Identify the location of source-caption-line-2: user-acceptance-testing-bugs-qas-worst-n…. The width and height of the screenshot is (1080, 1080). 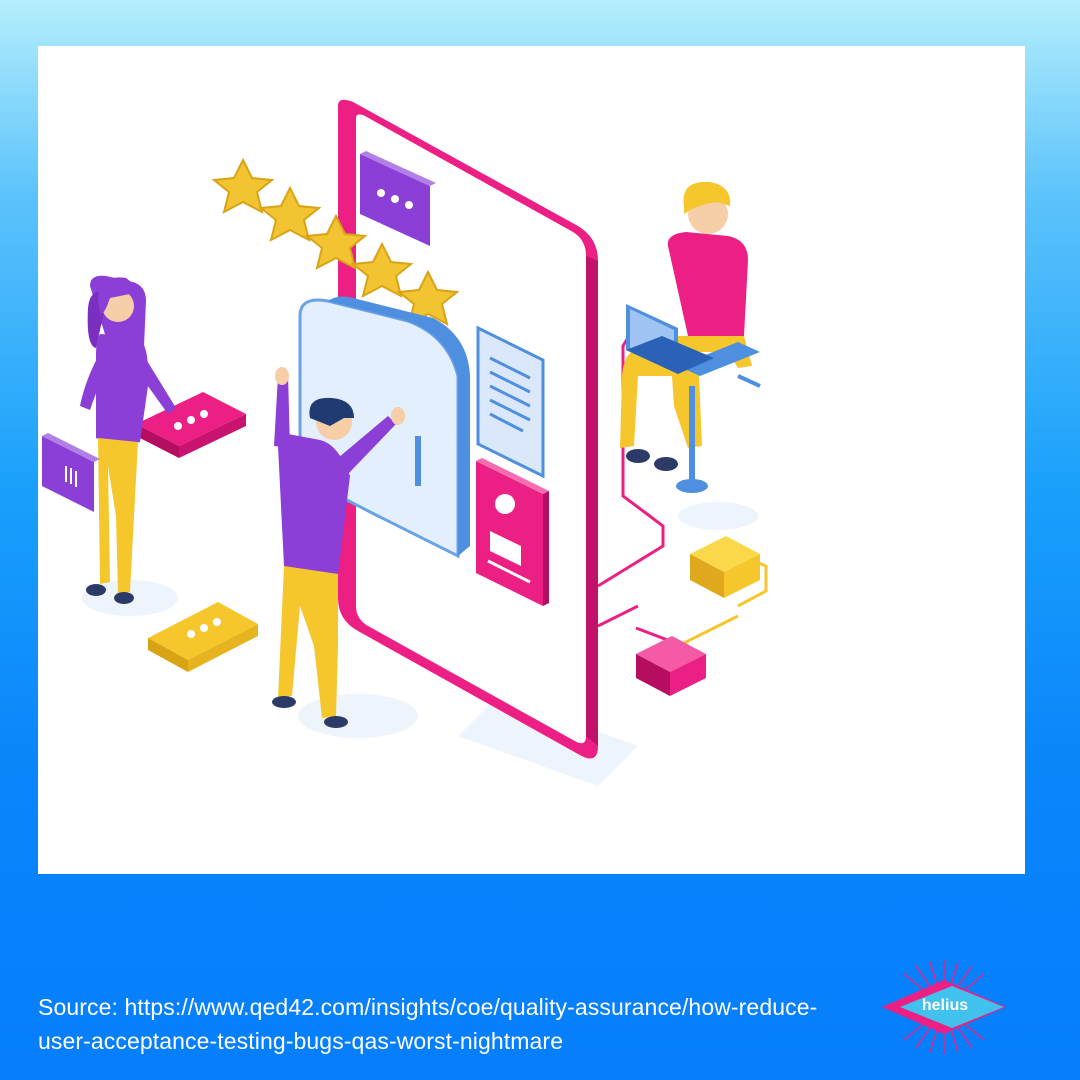
(301, 1041).